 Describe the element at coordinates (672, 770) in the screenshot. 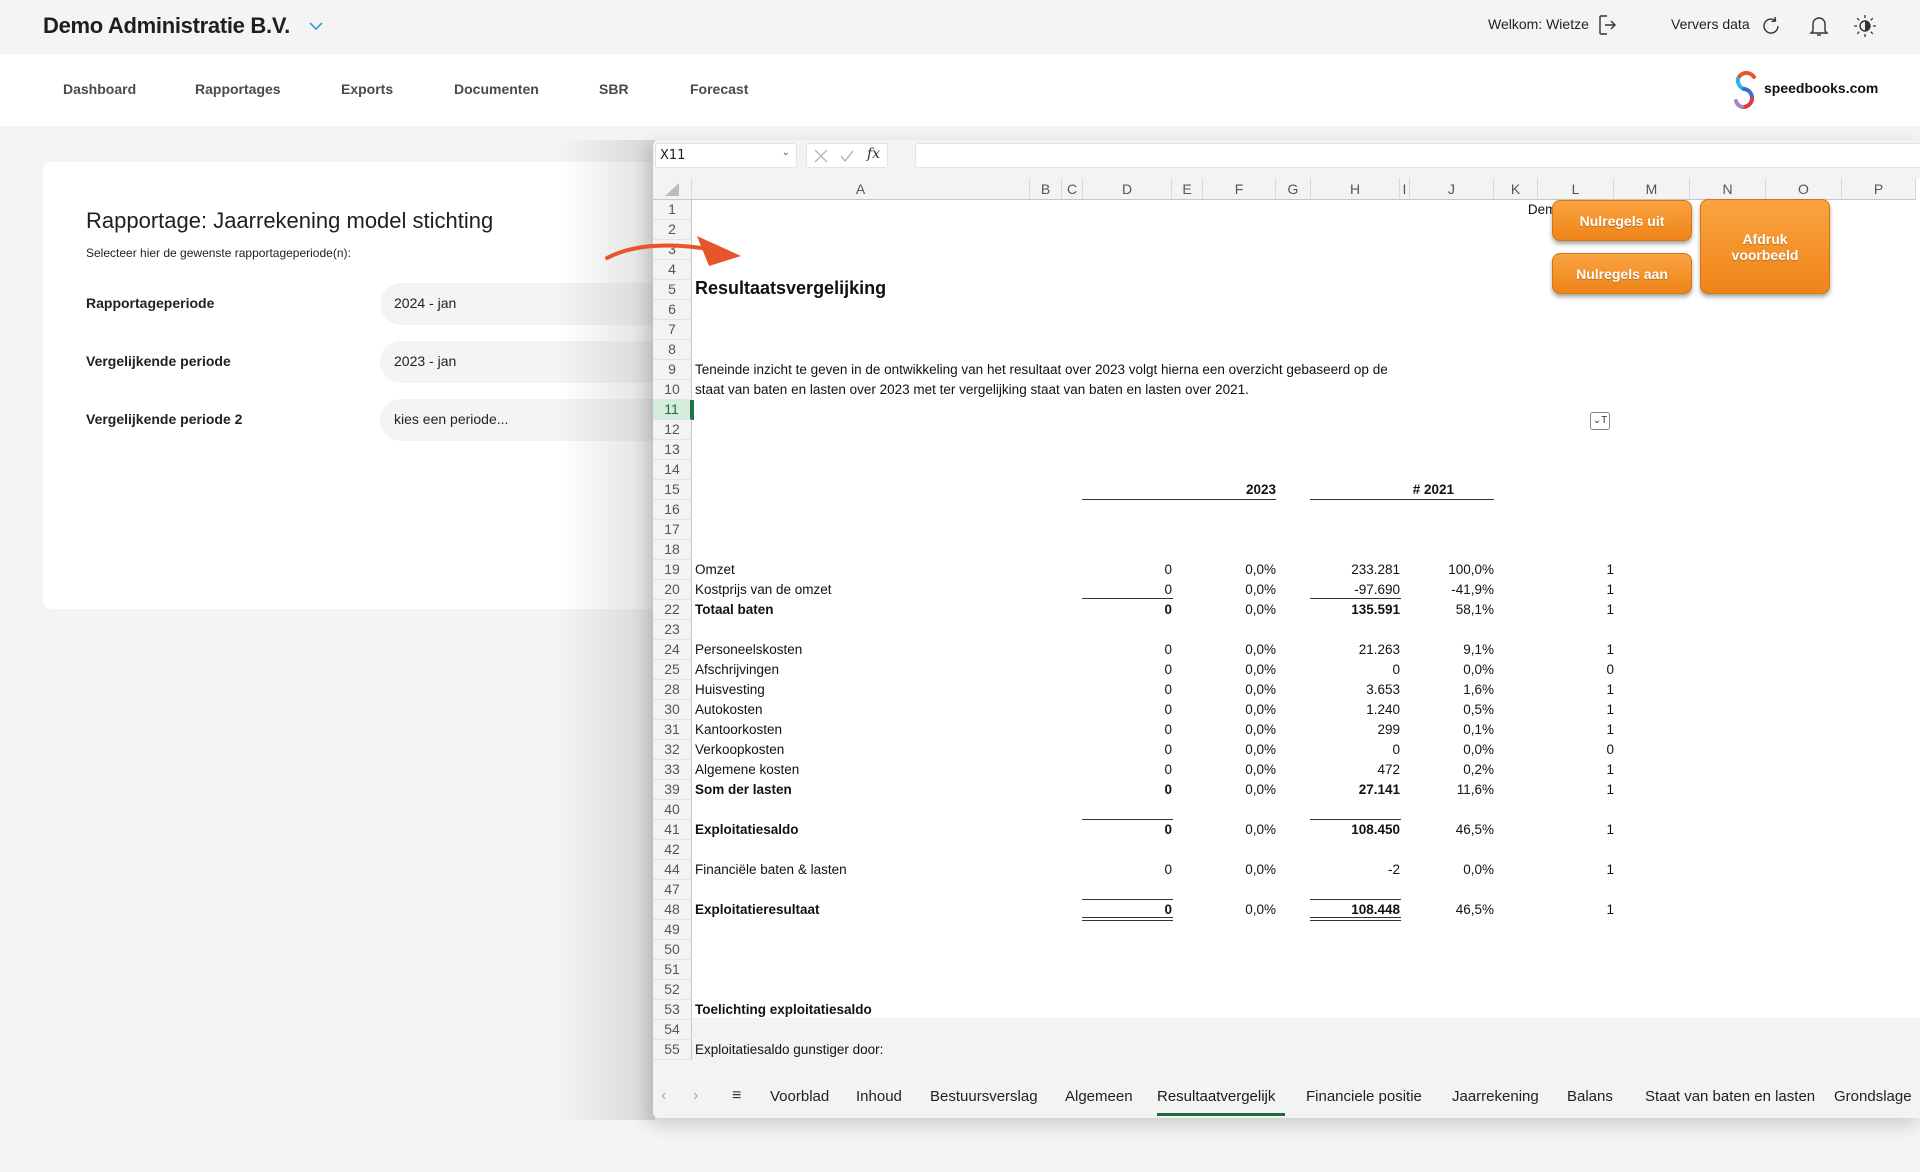

I see `row-header-33: 33` at that location.